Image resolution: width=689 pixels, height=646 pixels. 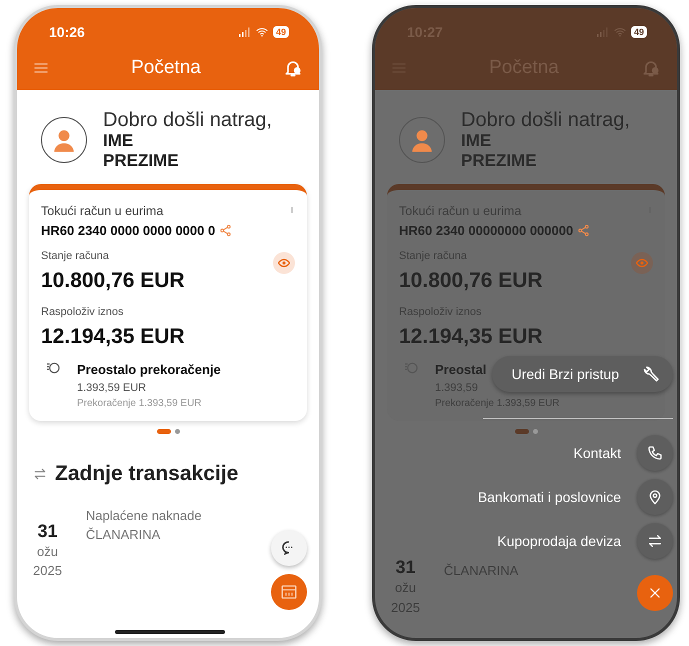 What do you see at coordinates (112, 388) in the screenshot?
I see `overdraft-amount: 1.393,59 EUR` at bounding box center [112, 388].